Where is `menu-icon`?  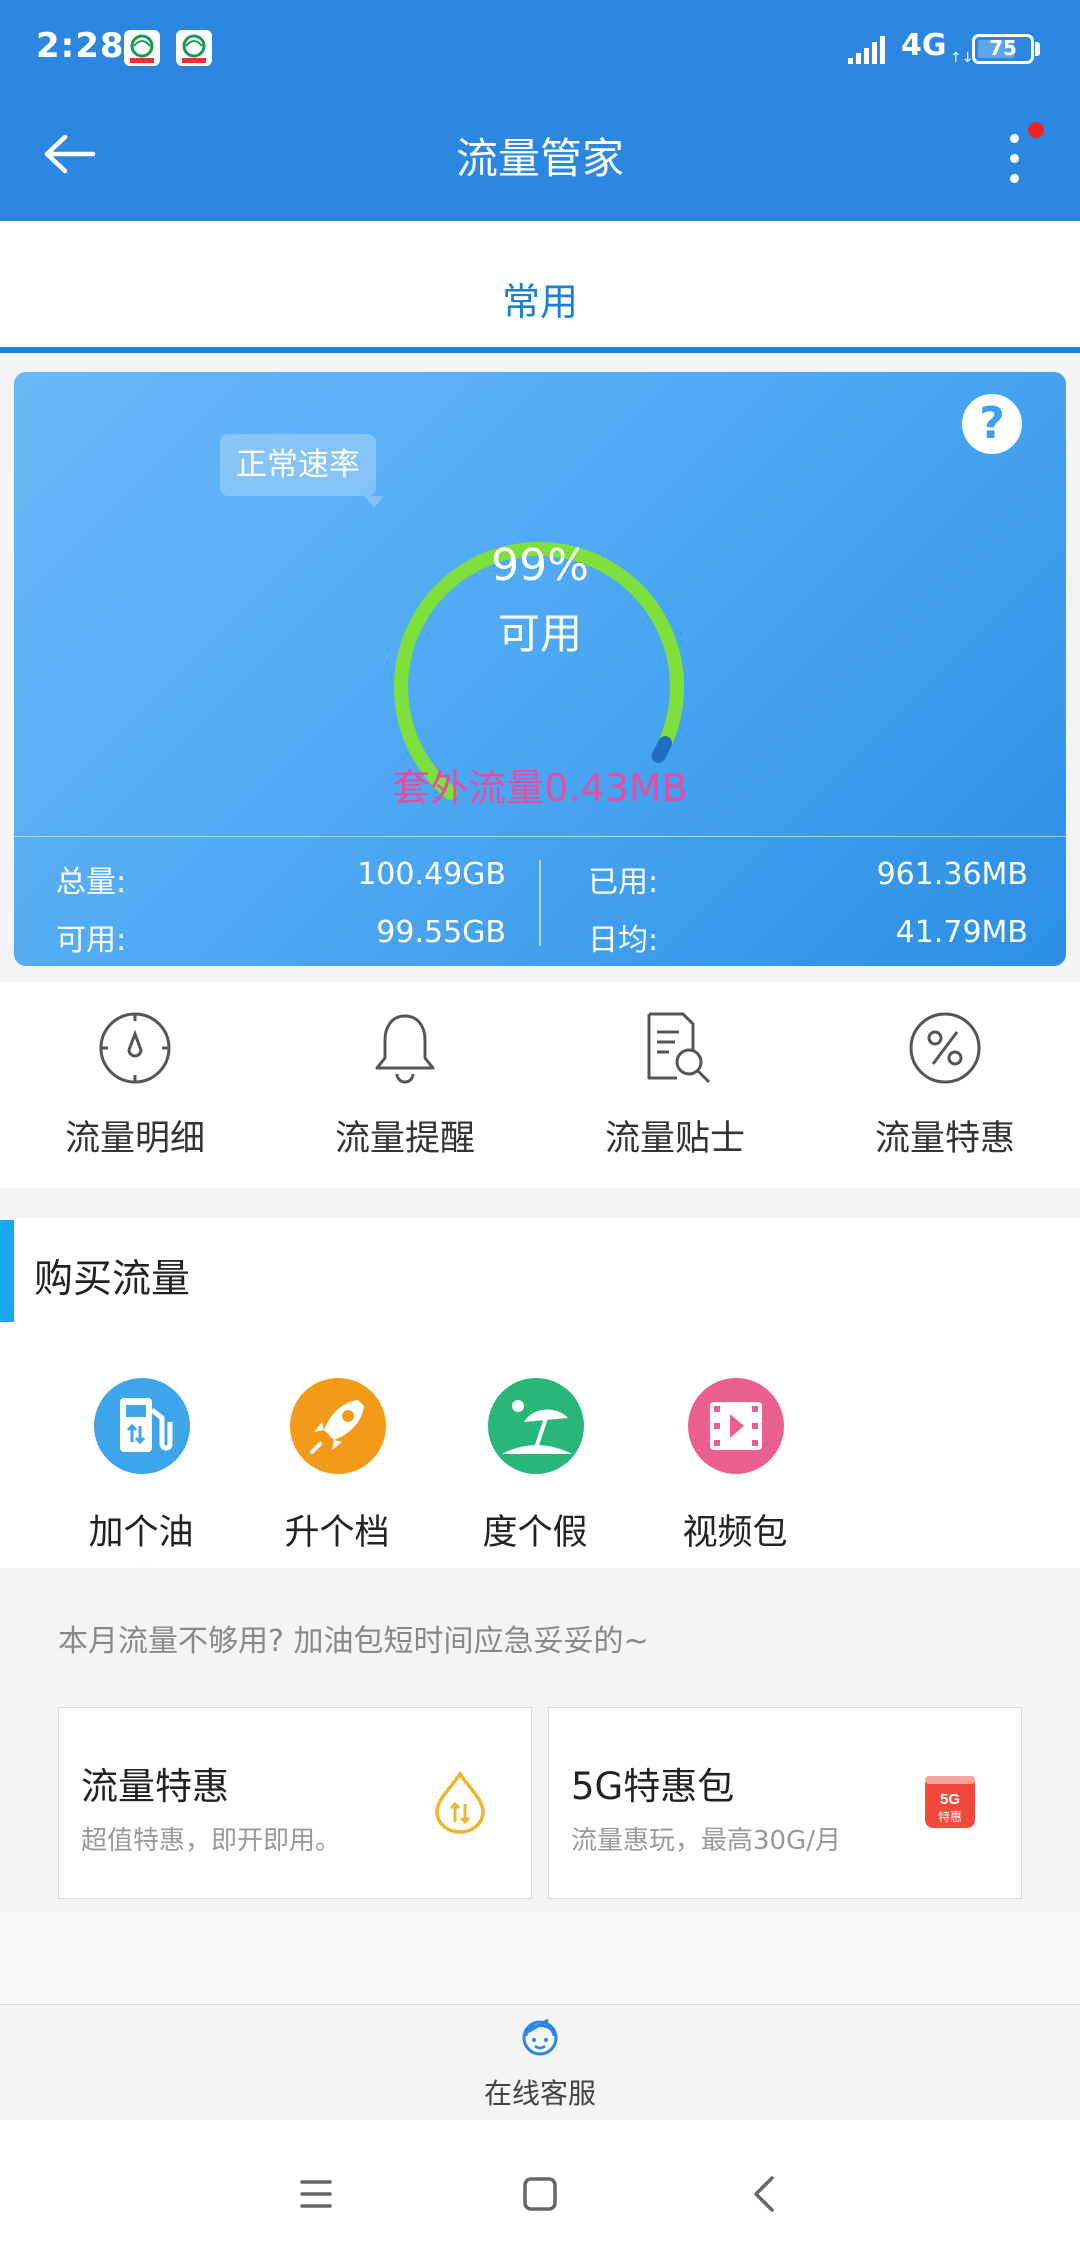
menu-icon is located at coordinates (316, 2194).